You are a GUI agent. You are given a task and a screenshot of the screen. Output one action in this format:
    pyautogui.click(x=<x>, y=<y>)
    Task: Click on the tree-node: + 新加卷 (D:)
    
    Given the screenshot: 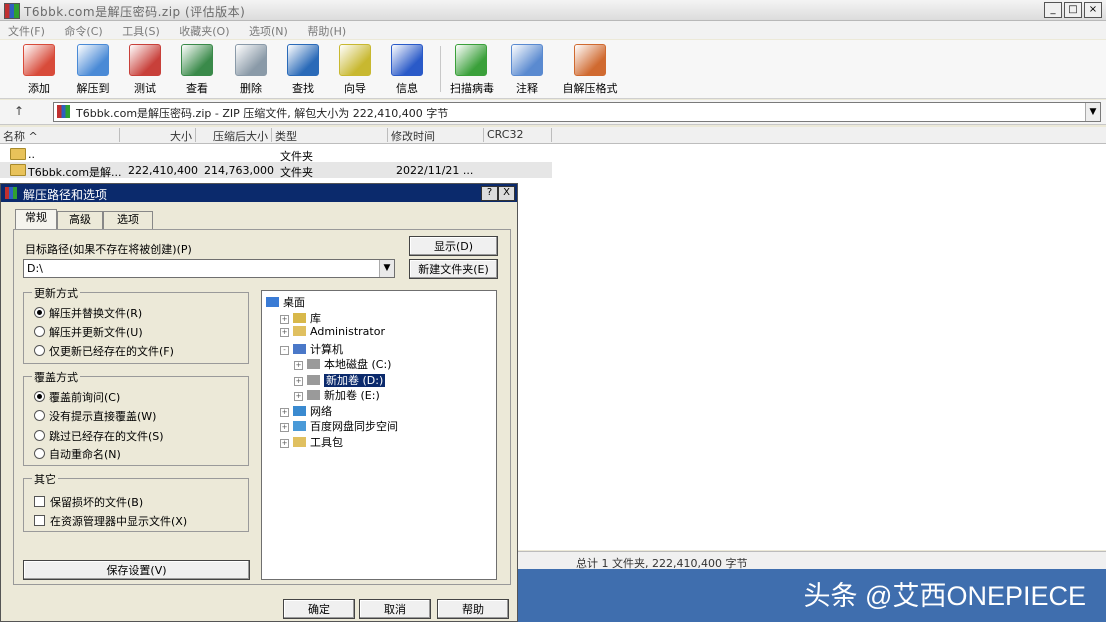 What is the action you would take?
    pyautogui.click(x=340, y=380)
    